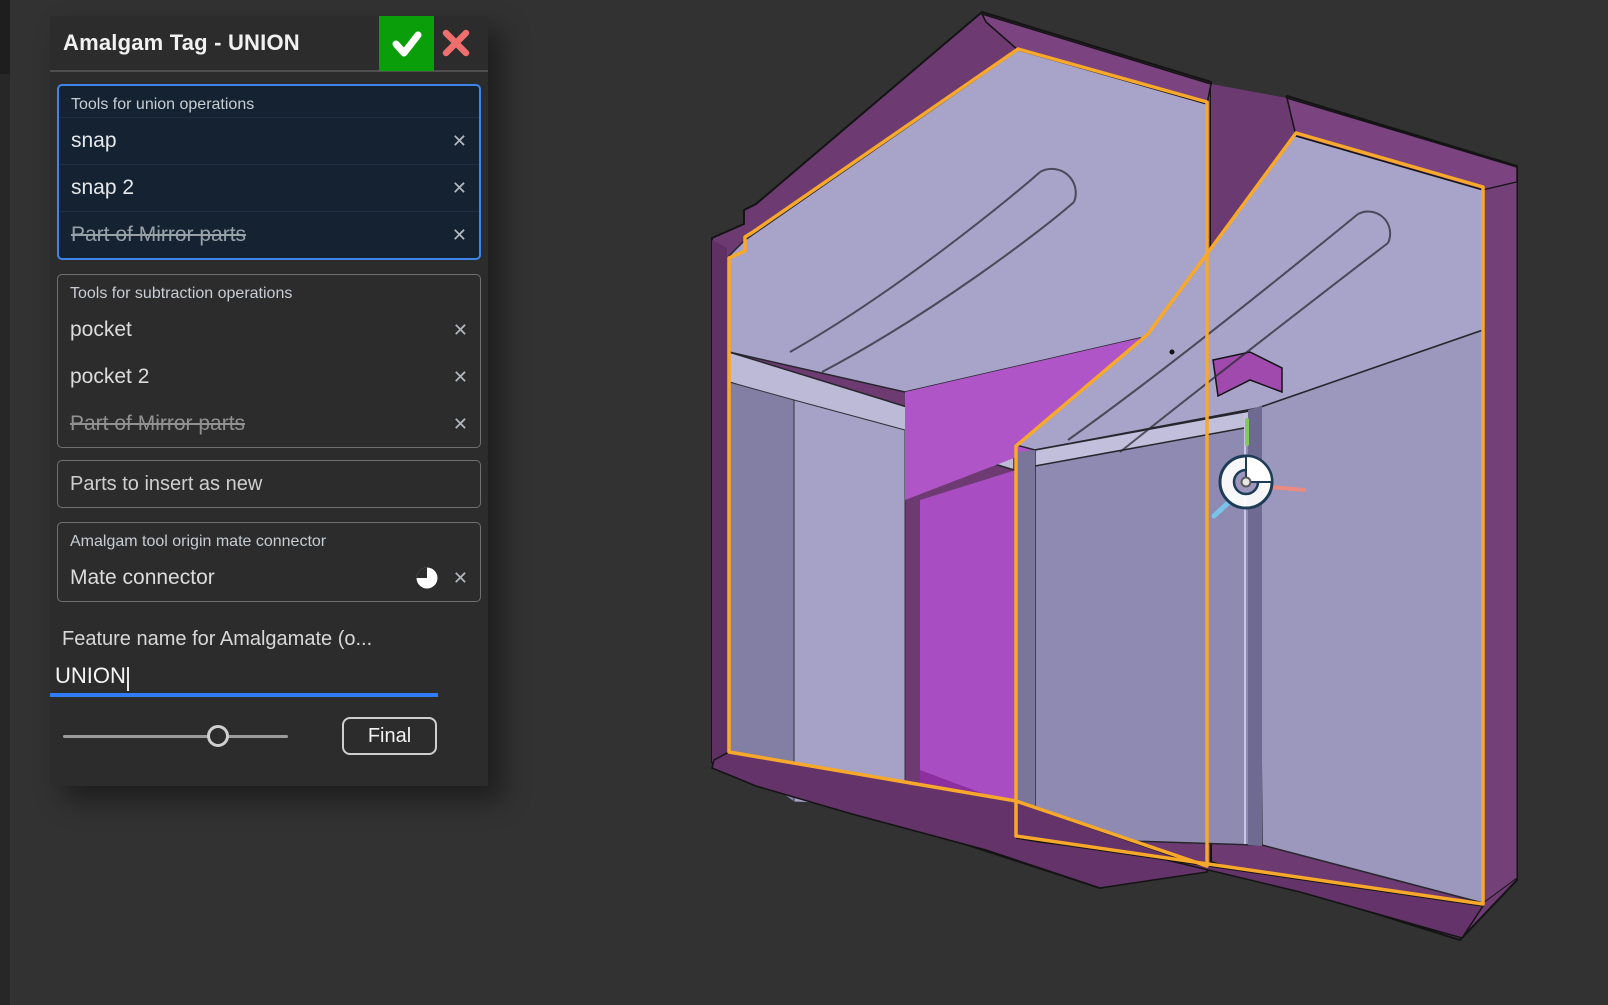 This screenshot has width=1608, height=1005. I want to click on input-underline, so click(244, 695).